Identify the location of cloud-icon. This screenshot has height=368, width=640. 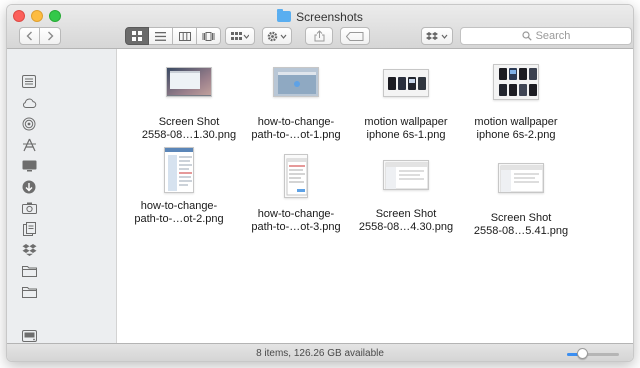
(29, 103).